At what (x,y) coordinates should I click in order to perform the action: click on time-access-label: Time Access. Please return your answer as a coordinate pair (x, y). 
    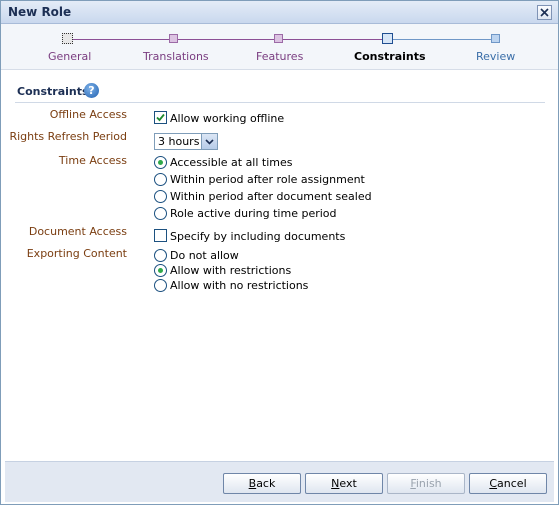
    Looking at the image, I should click on (92, 160).